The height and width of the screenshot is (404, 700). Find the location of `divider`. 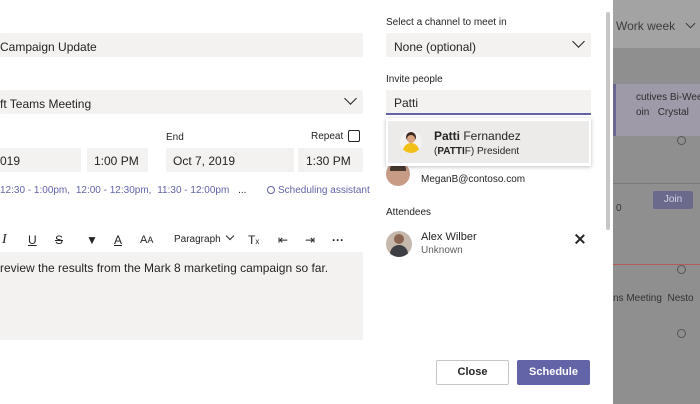

divider is located at coordinates (656, 183).